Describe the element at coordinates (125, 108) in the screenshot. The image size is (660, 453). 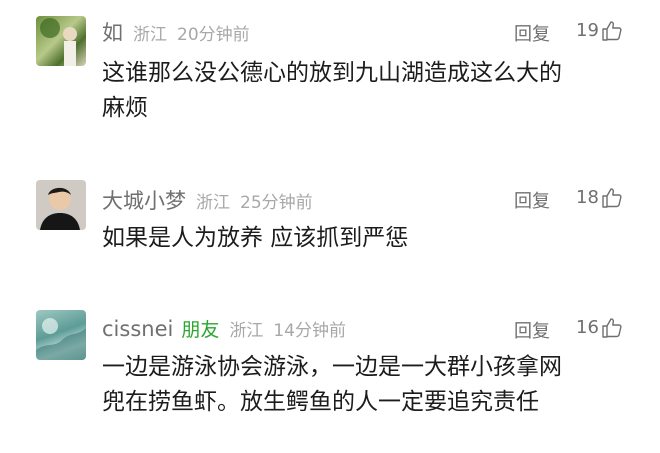
I see `comment-text-line: 麻烦` at that location.